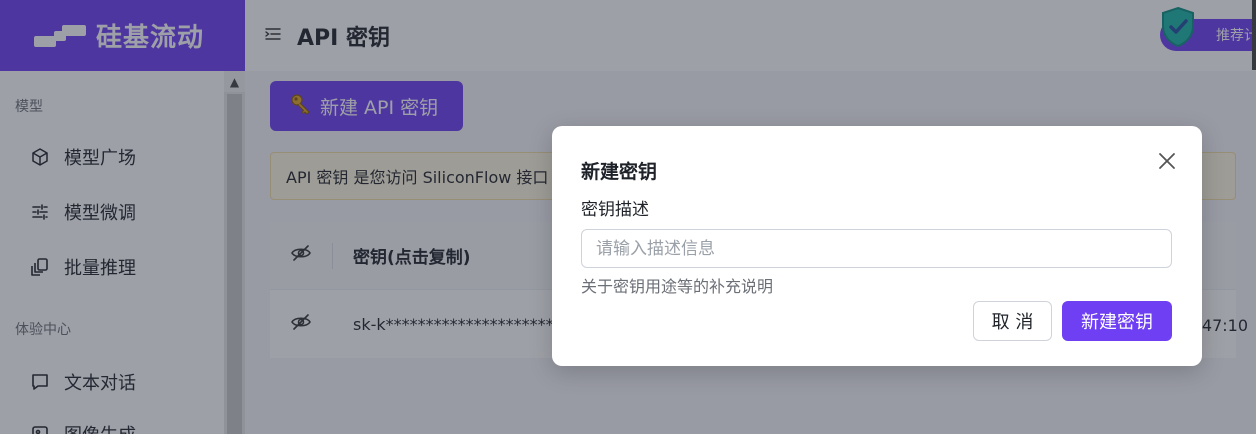 The width and height of the screenshot is (1256, 434). Describe the element at coordinates (615, 210) in the screenshot. I see `key-description-label: 密钥描述` at that location.